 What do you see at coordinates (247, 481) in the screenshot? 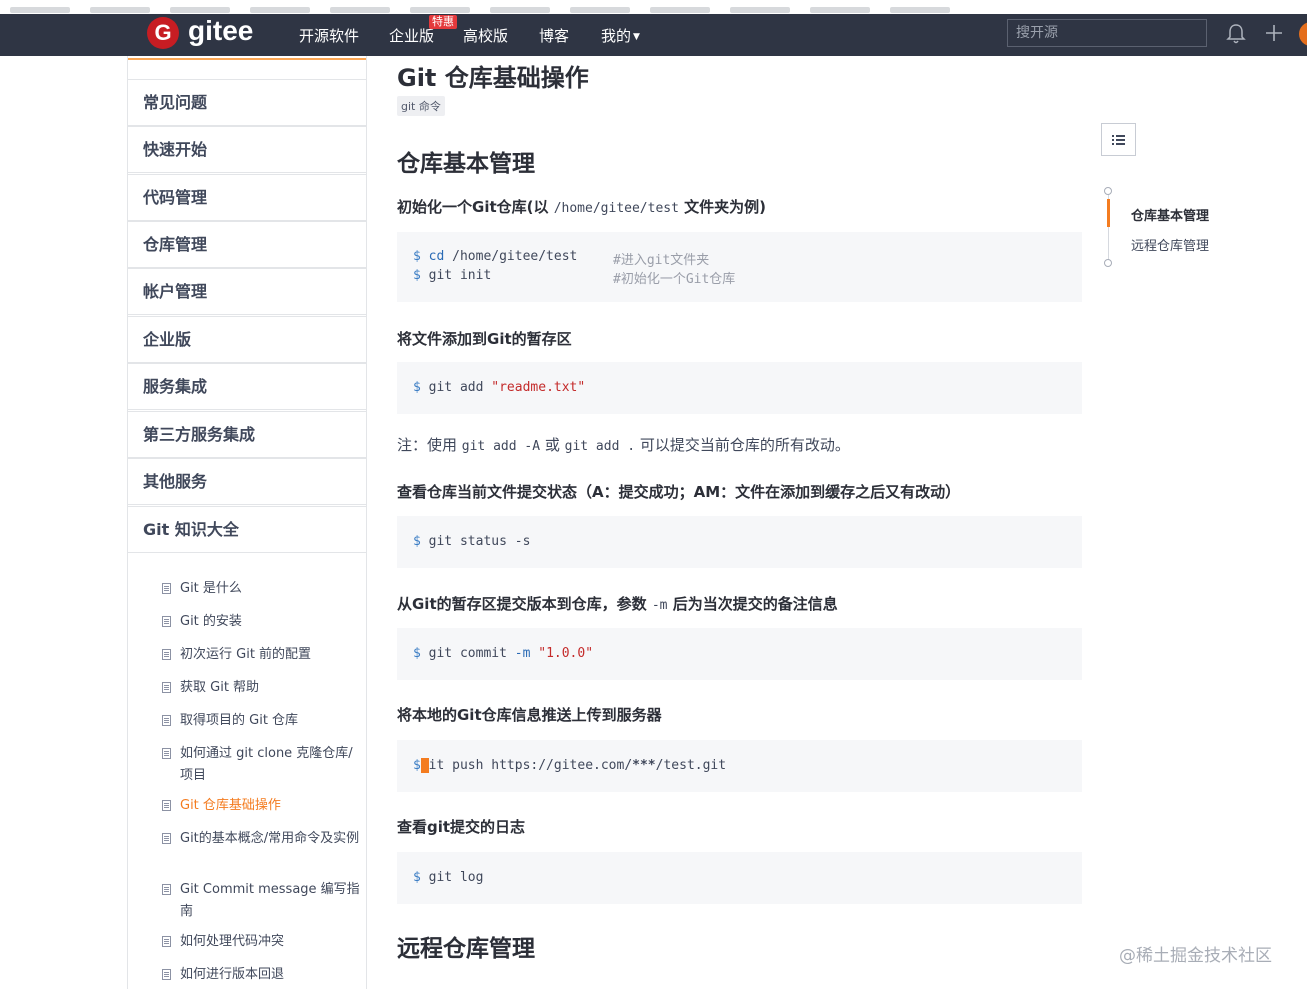
I see `sidebar-item-other: 其他服务` at bounding box center [247, 481].